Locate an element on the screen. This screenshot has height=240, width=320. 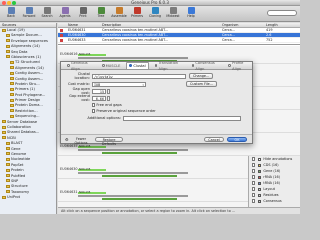
toolbar-primers-button: Primers is located at coordinates (137, 14).